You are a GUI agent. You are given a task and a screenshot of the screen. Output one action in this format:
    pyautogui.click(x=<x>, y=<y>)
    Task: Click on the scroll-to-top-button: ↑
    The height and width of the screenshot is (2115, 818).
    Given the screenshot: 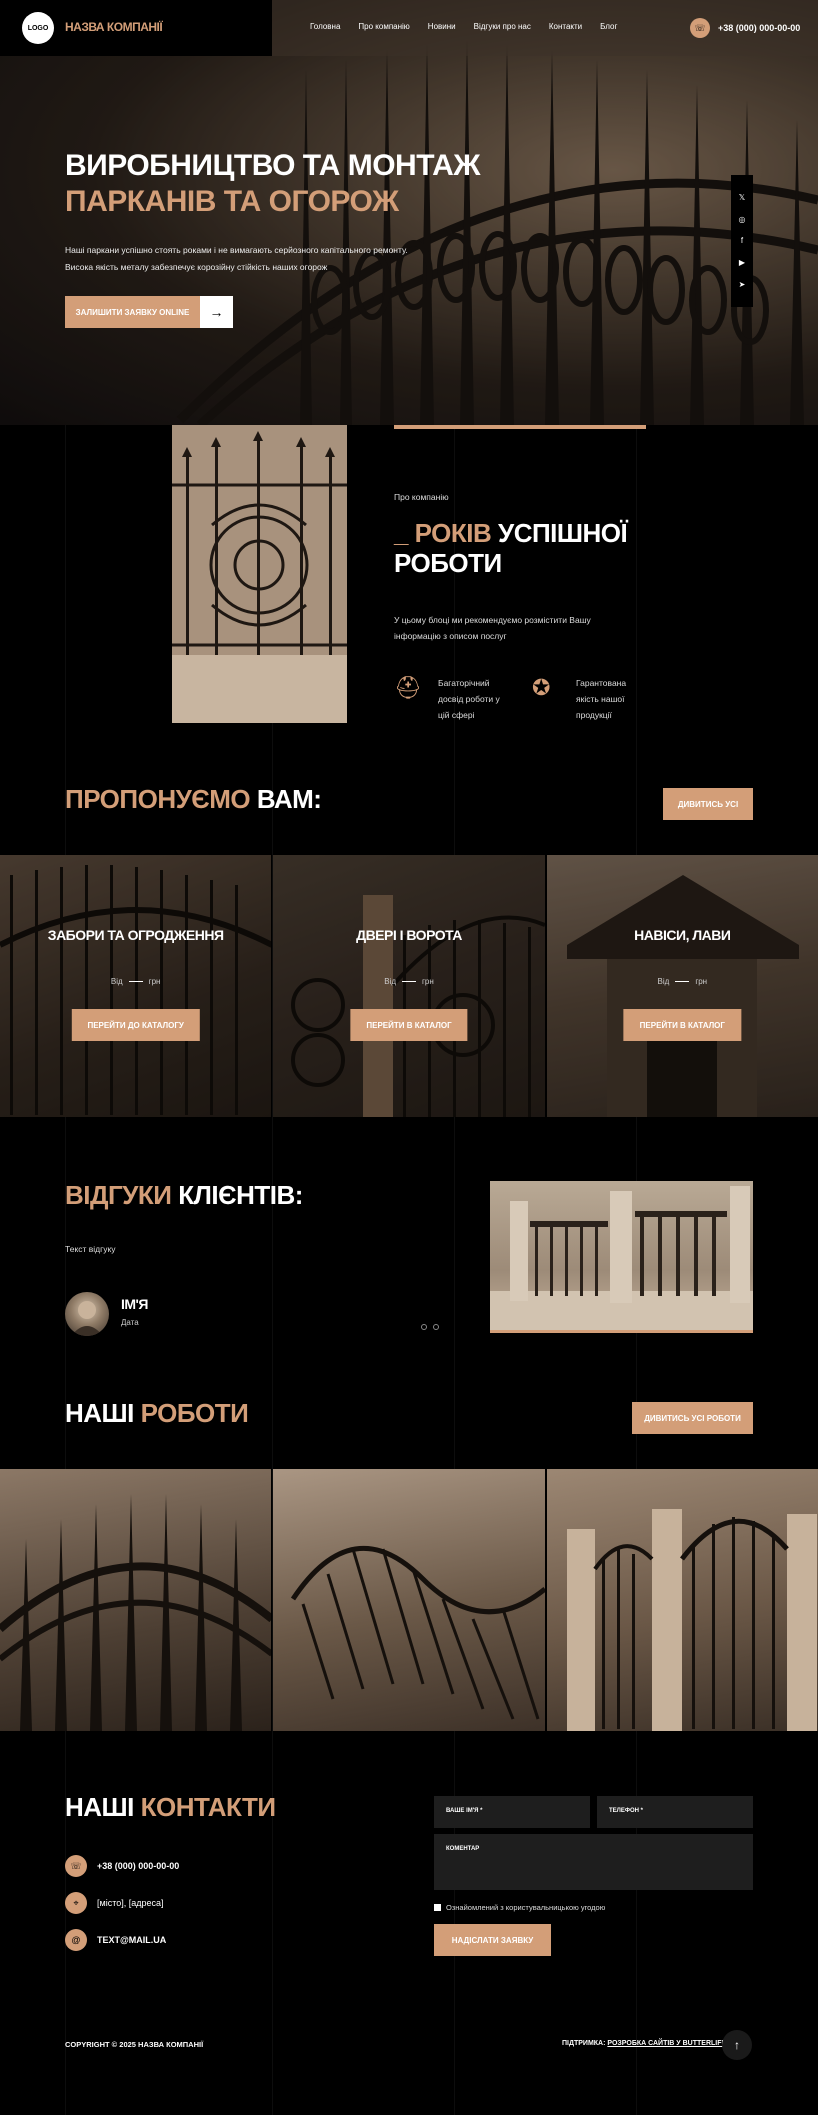 What is the action you would take?
    pyautogui.click(x=737, y=2045)
    